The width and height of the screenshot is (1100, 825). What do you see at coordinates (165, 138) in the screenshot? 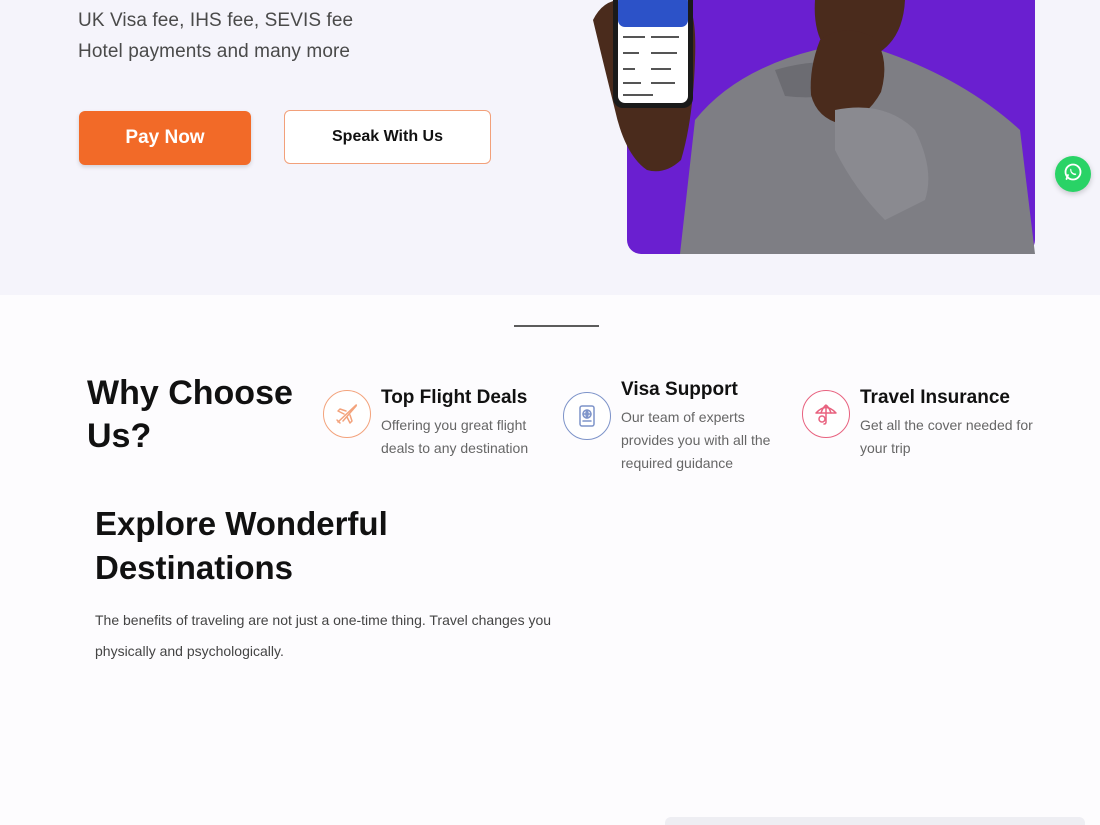
I see `pay-now-button: Pay Now` at bounding box center [165, 138].